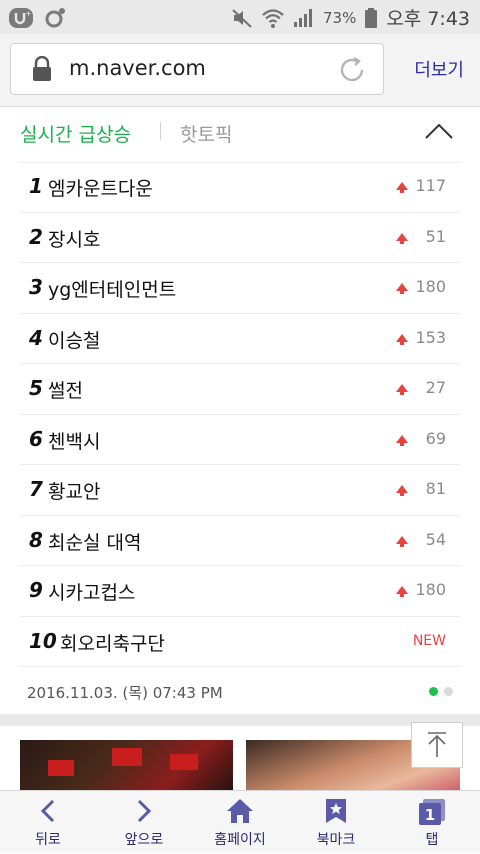 The image size is (480, 854). I want to click on trending-tabs: 실시간 급상승 핫토픽, so click(240, 134).